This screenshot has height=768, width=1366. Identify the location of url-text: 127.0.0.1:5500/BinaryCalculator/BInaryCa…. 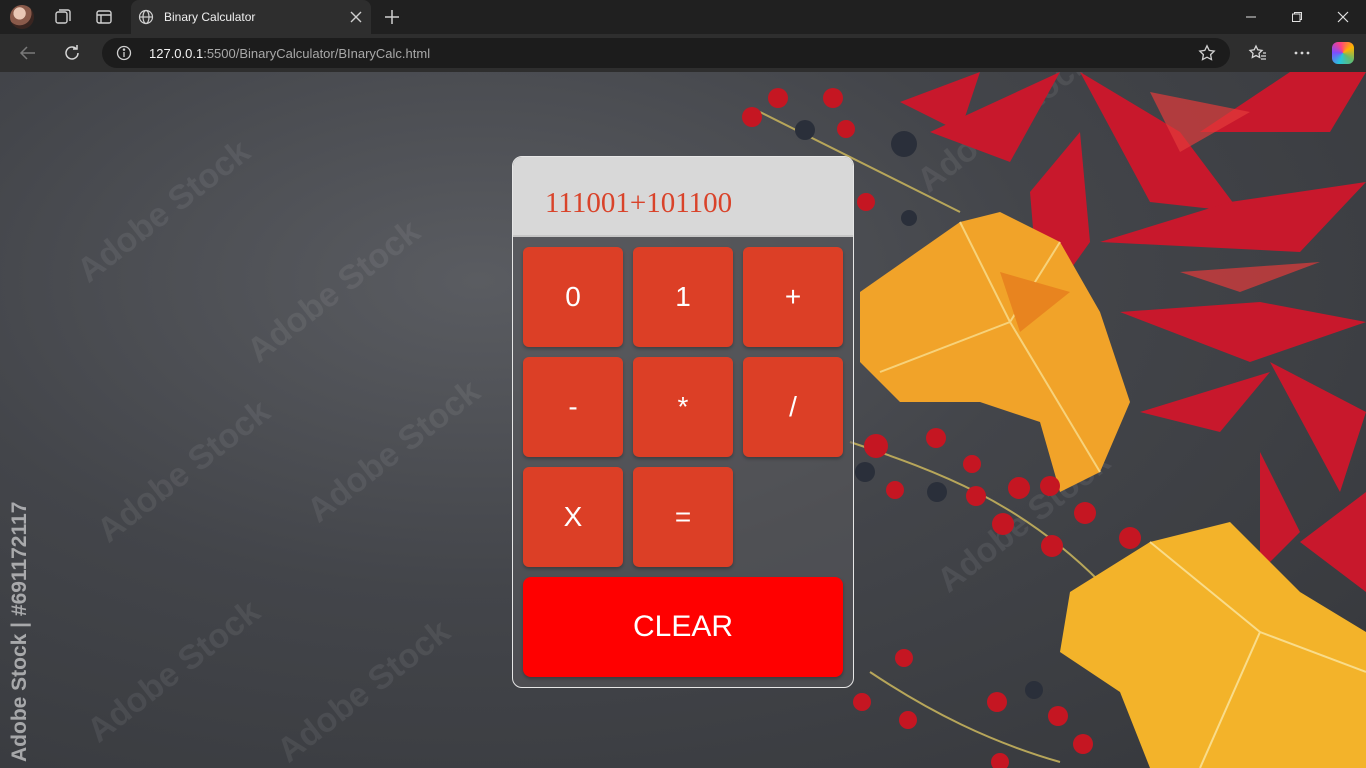
(289, 53).